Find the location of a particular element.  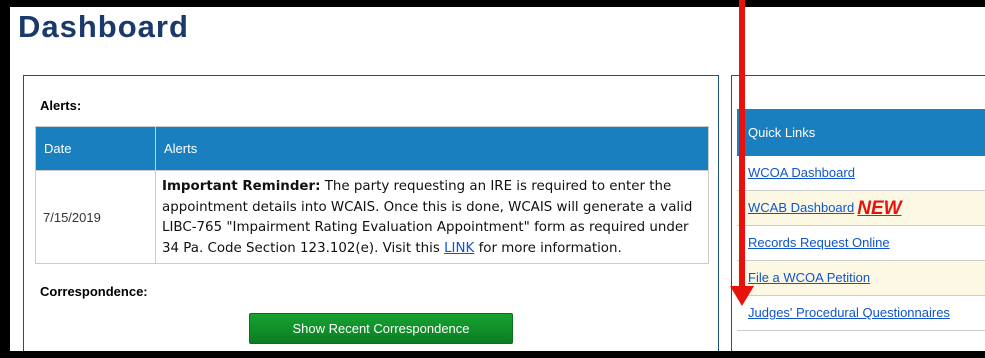

quick-link-wcab-dashboard: WCAB Dashboard NEW is located at coordinates (861, 208).